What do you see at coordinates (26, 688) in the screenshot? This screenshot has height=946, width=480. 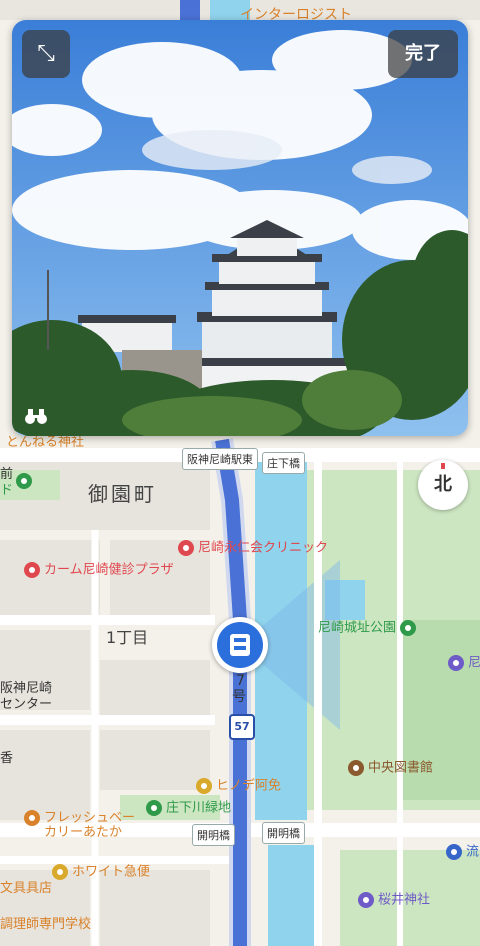 I see `hanshin-center-1: 阪神尼崎` at bounding box center [26, 688].